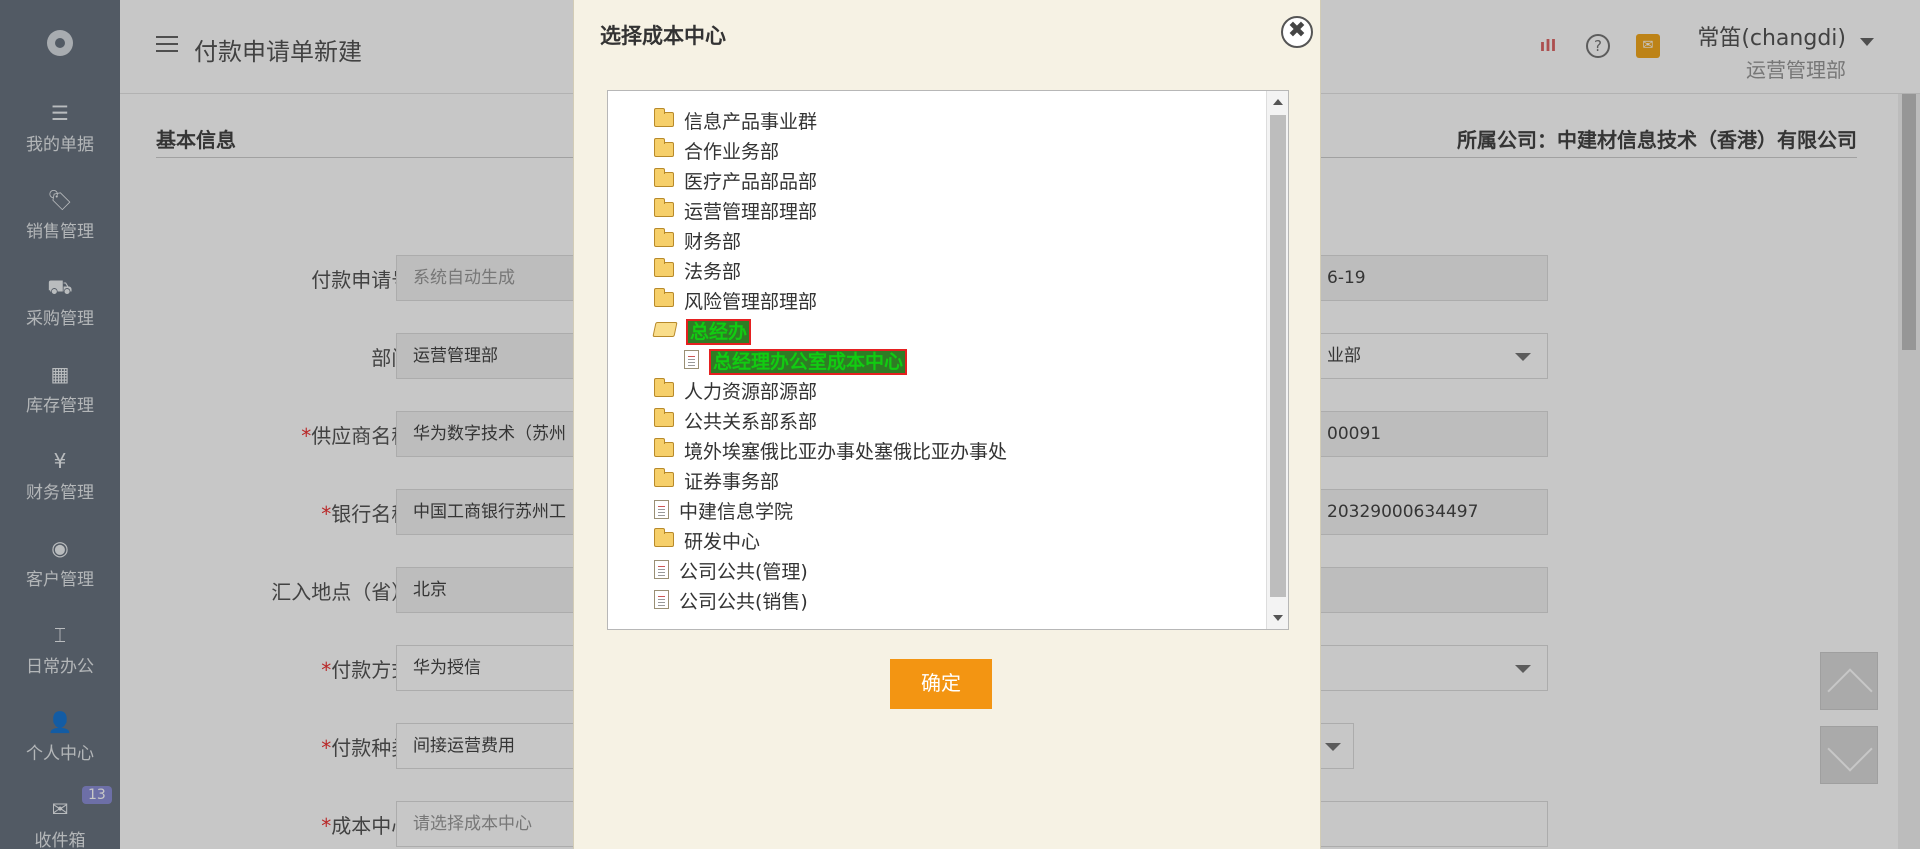 The image size is (1920, 849). I want to click on tree-leaf-selected: 总经理办公室成本中心, so click(796, 362).